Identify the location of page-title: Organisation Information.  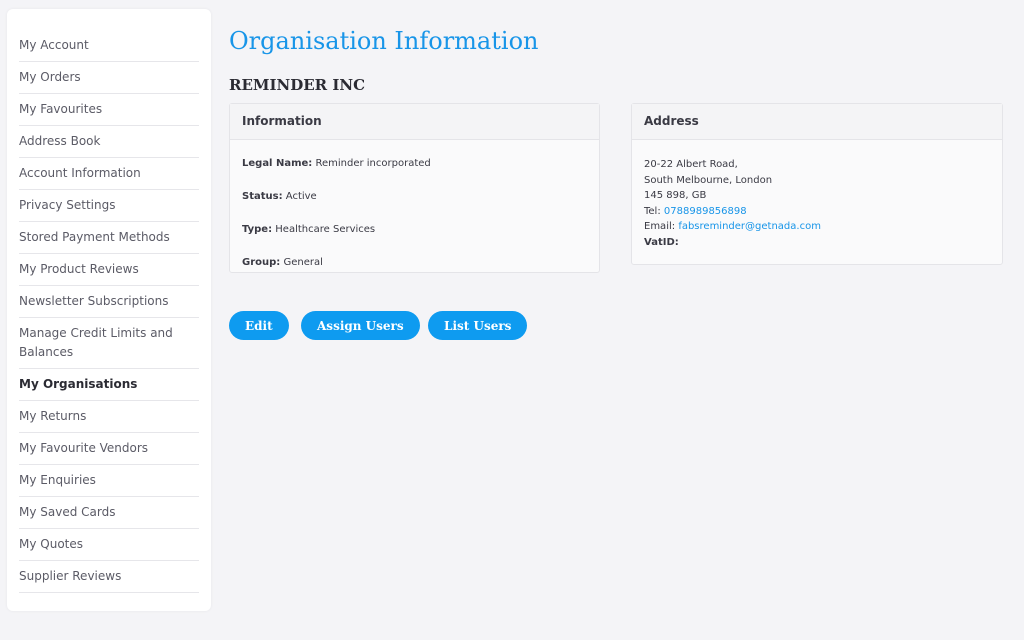
(384, 41).